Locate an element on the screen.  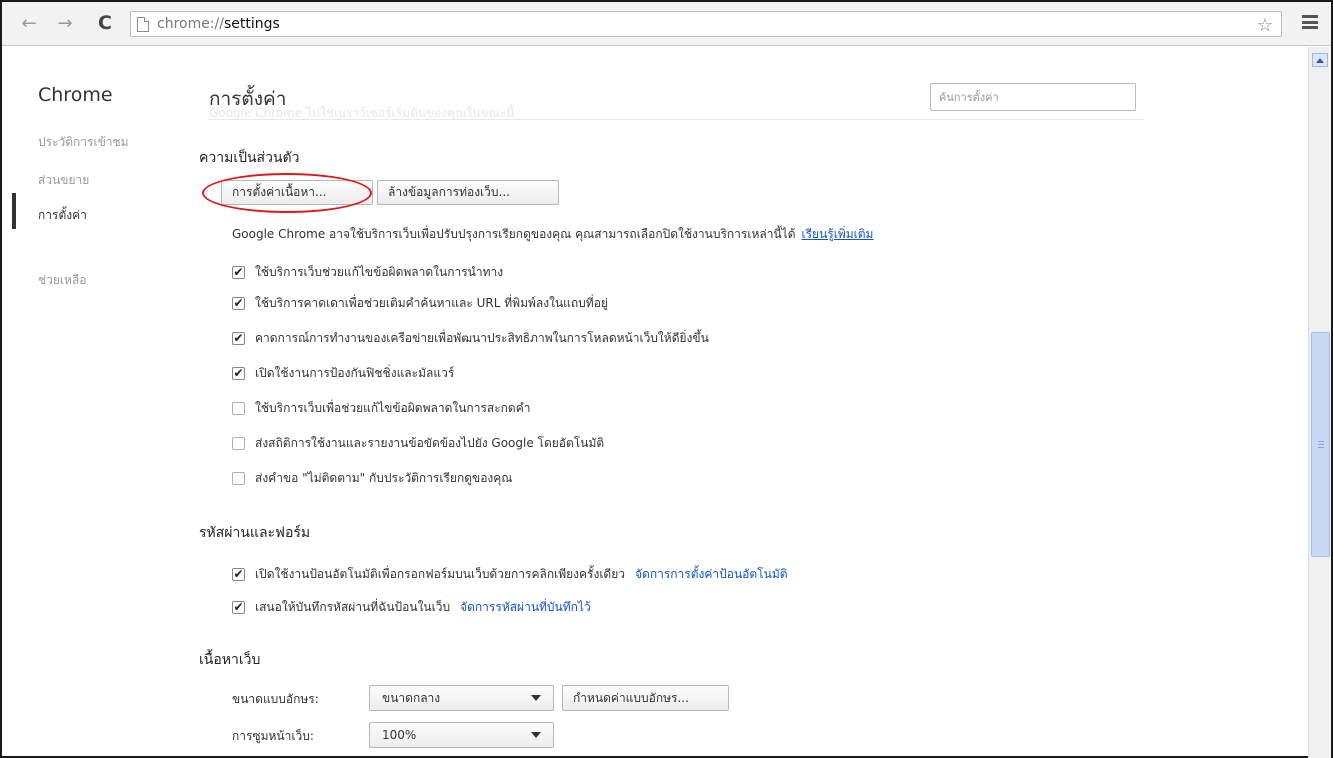
bookmark-star-icon: ☆ is located at coordinates (1265, 25).